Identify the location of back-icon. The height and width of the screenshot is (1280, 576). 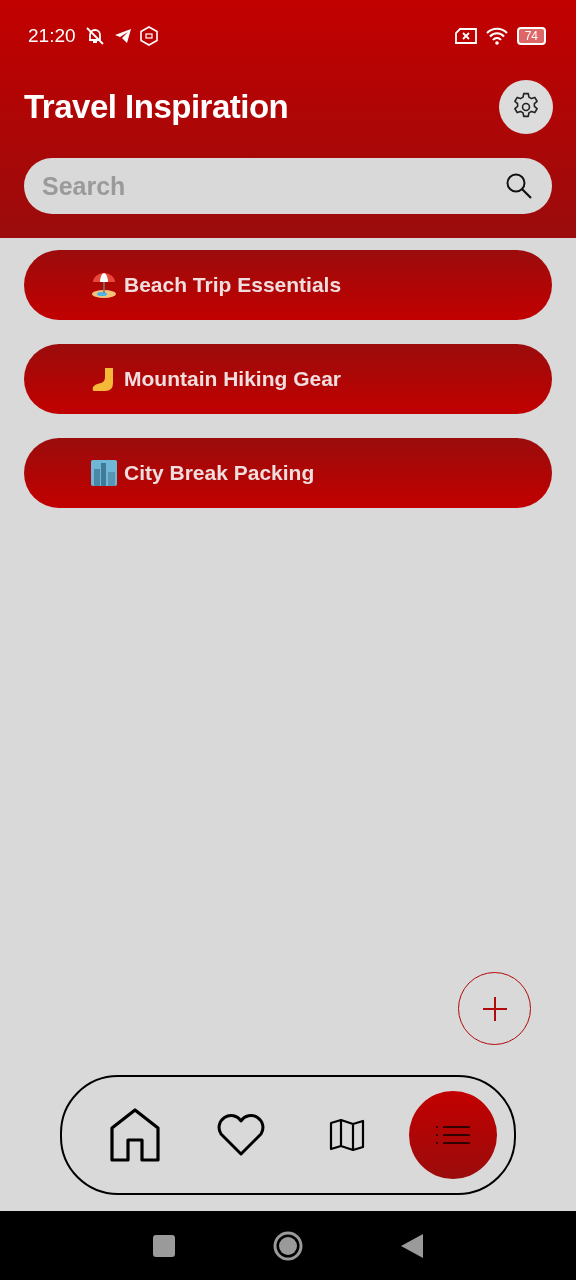
(412, 1245).